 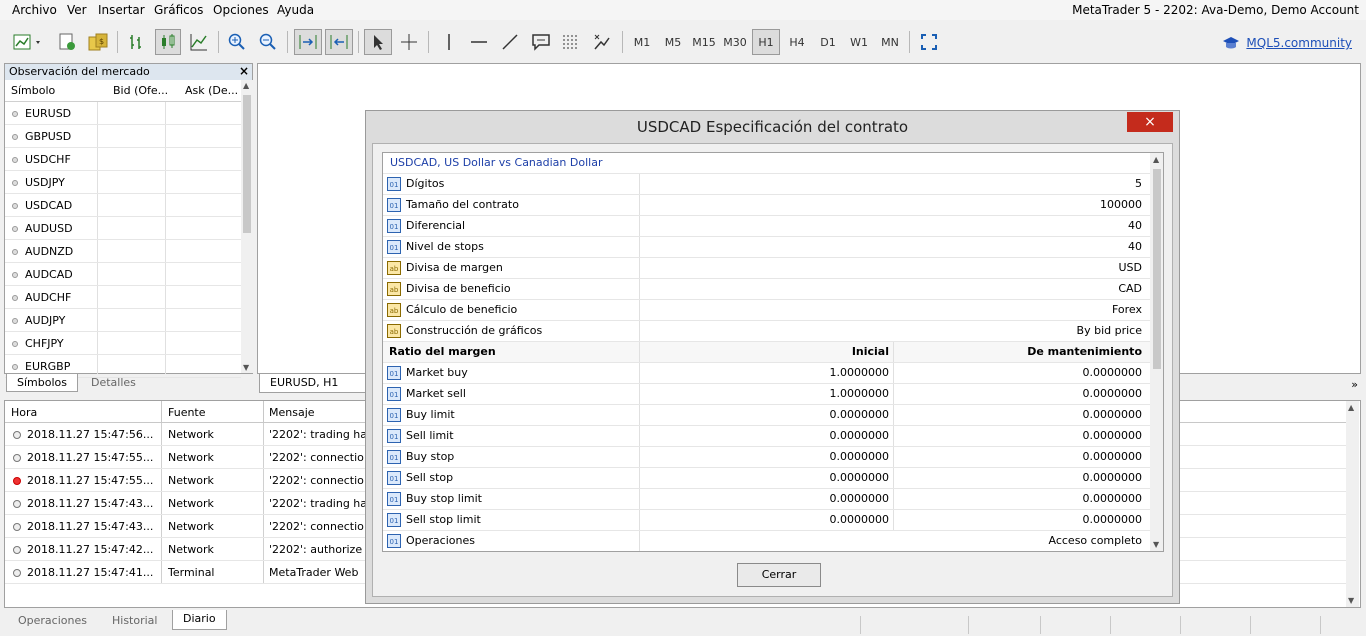 I want to click on zoom-out-icon, so click(x=268, y=42).